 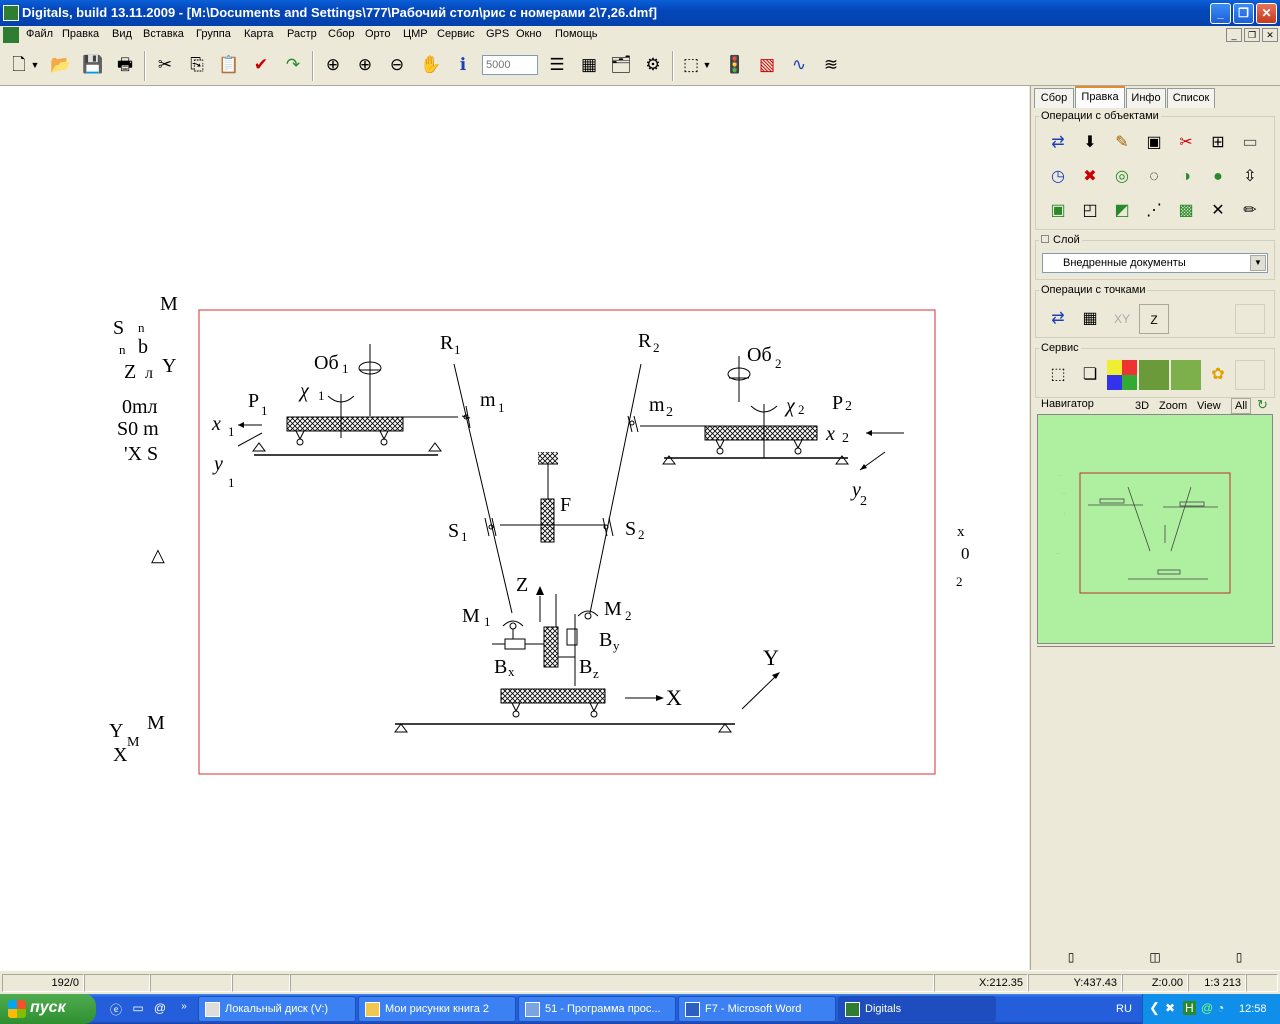 I want to click on quicklaunch-mail-icon: @, so click(x=160, y=1009).